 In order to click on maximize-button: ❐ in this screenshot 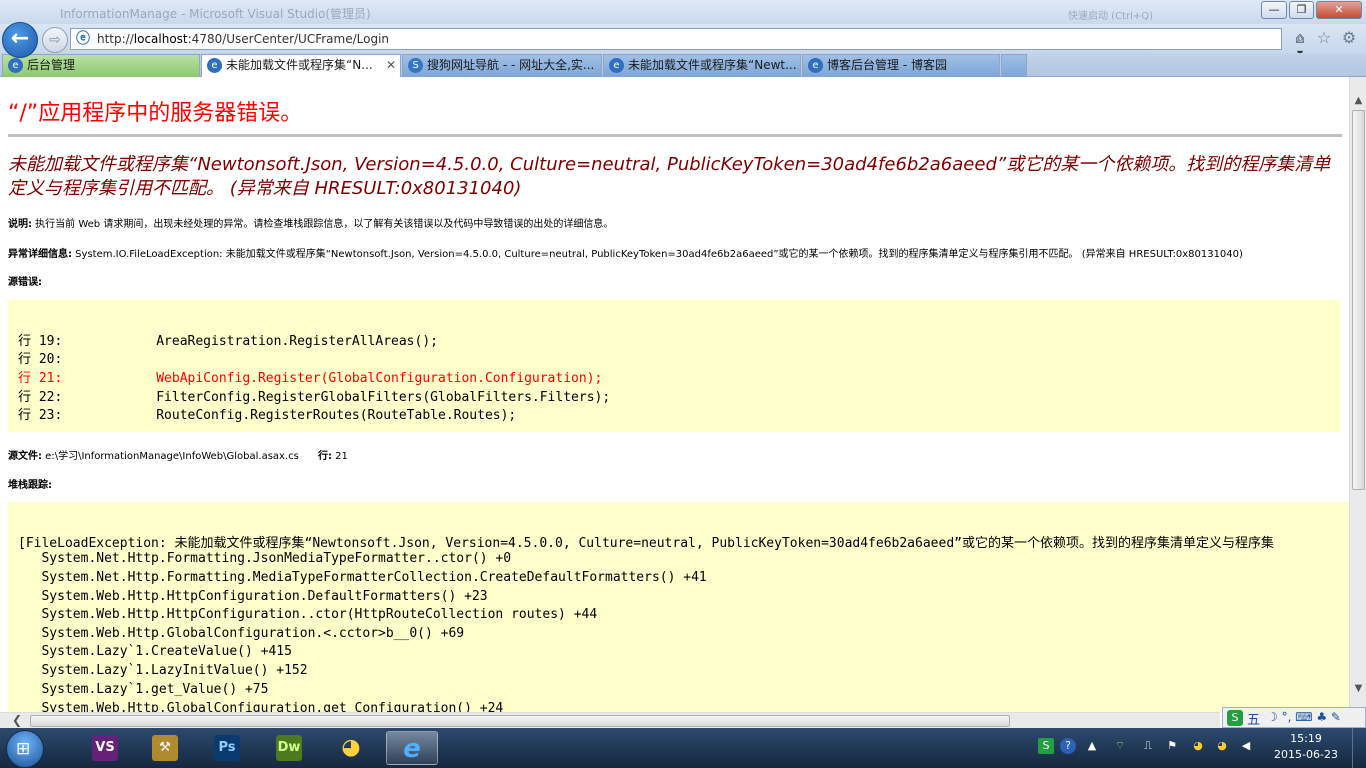, I will do `click(1301, 10)`.